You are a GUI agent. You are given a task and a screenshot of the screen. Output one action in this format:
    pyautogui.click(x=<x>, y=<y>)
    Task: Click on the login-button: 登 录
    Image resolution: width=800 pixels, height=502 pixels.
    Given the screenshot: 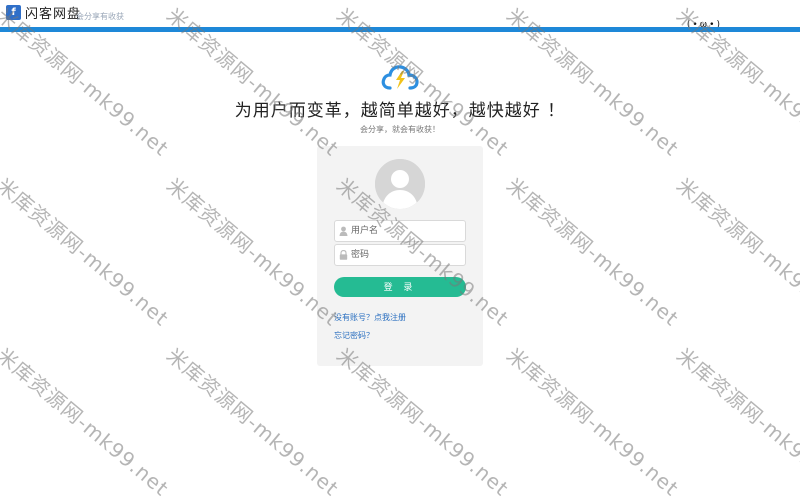 What is the action you would take?
    pyautogui.click(x=400, y=287)
    